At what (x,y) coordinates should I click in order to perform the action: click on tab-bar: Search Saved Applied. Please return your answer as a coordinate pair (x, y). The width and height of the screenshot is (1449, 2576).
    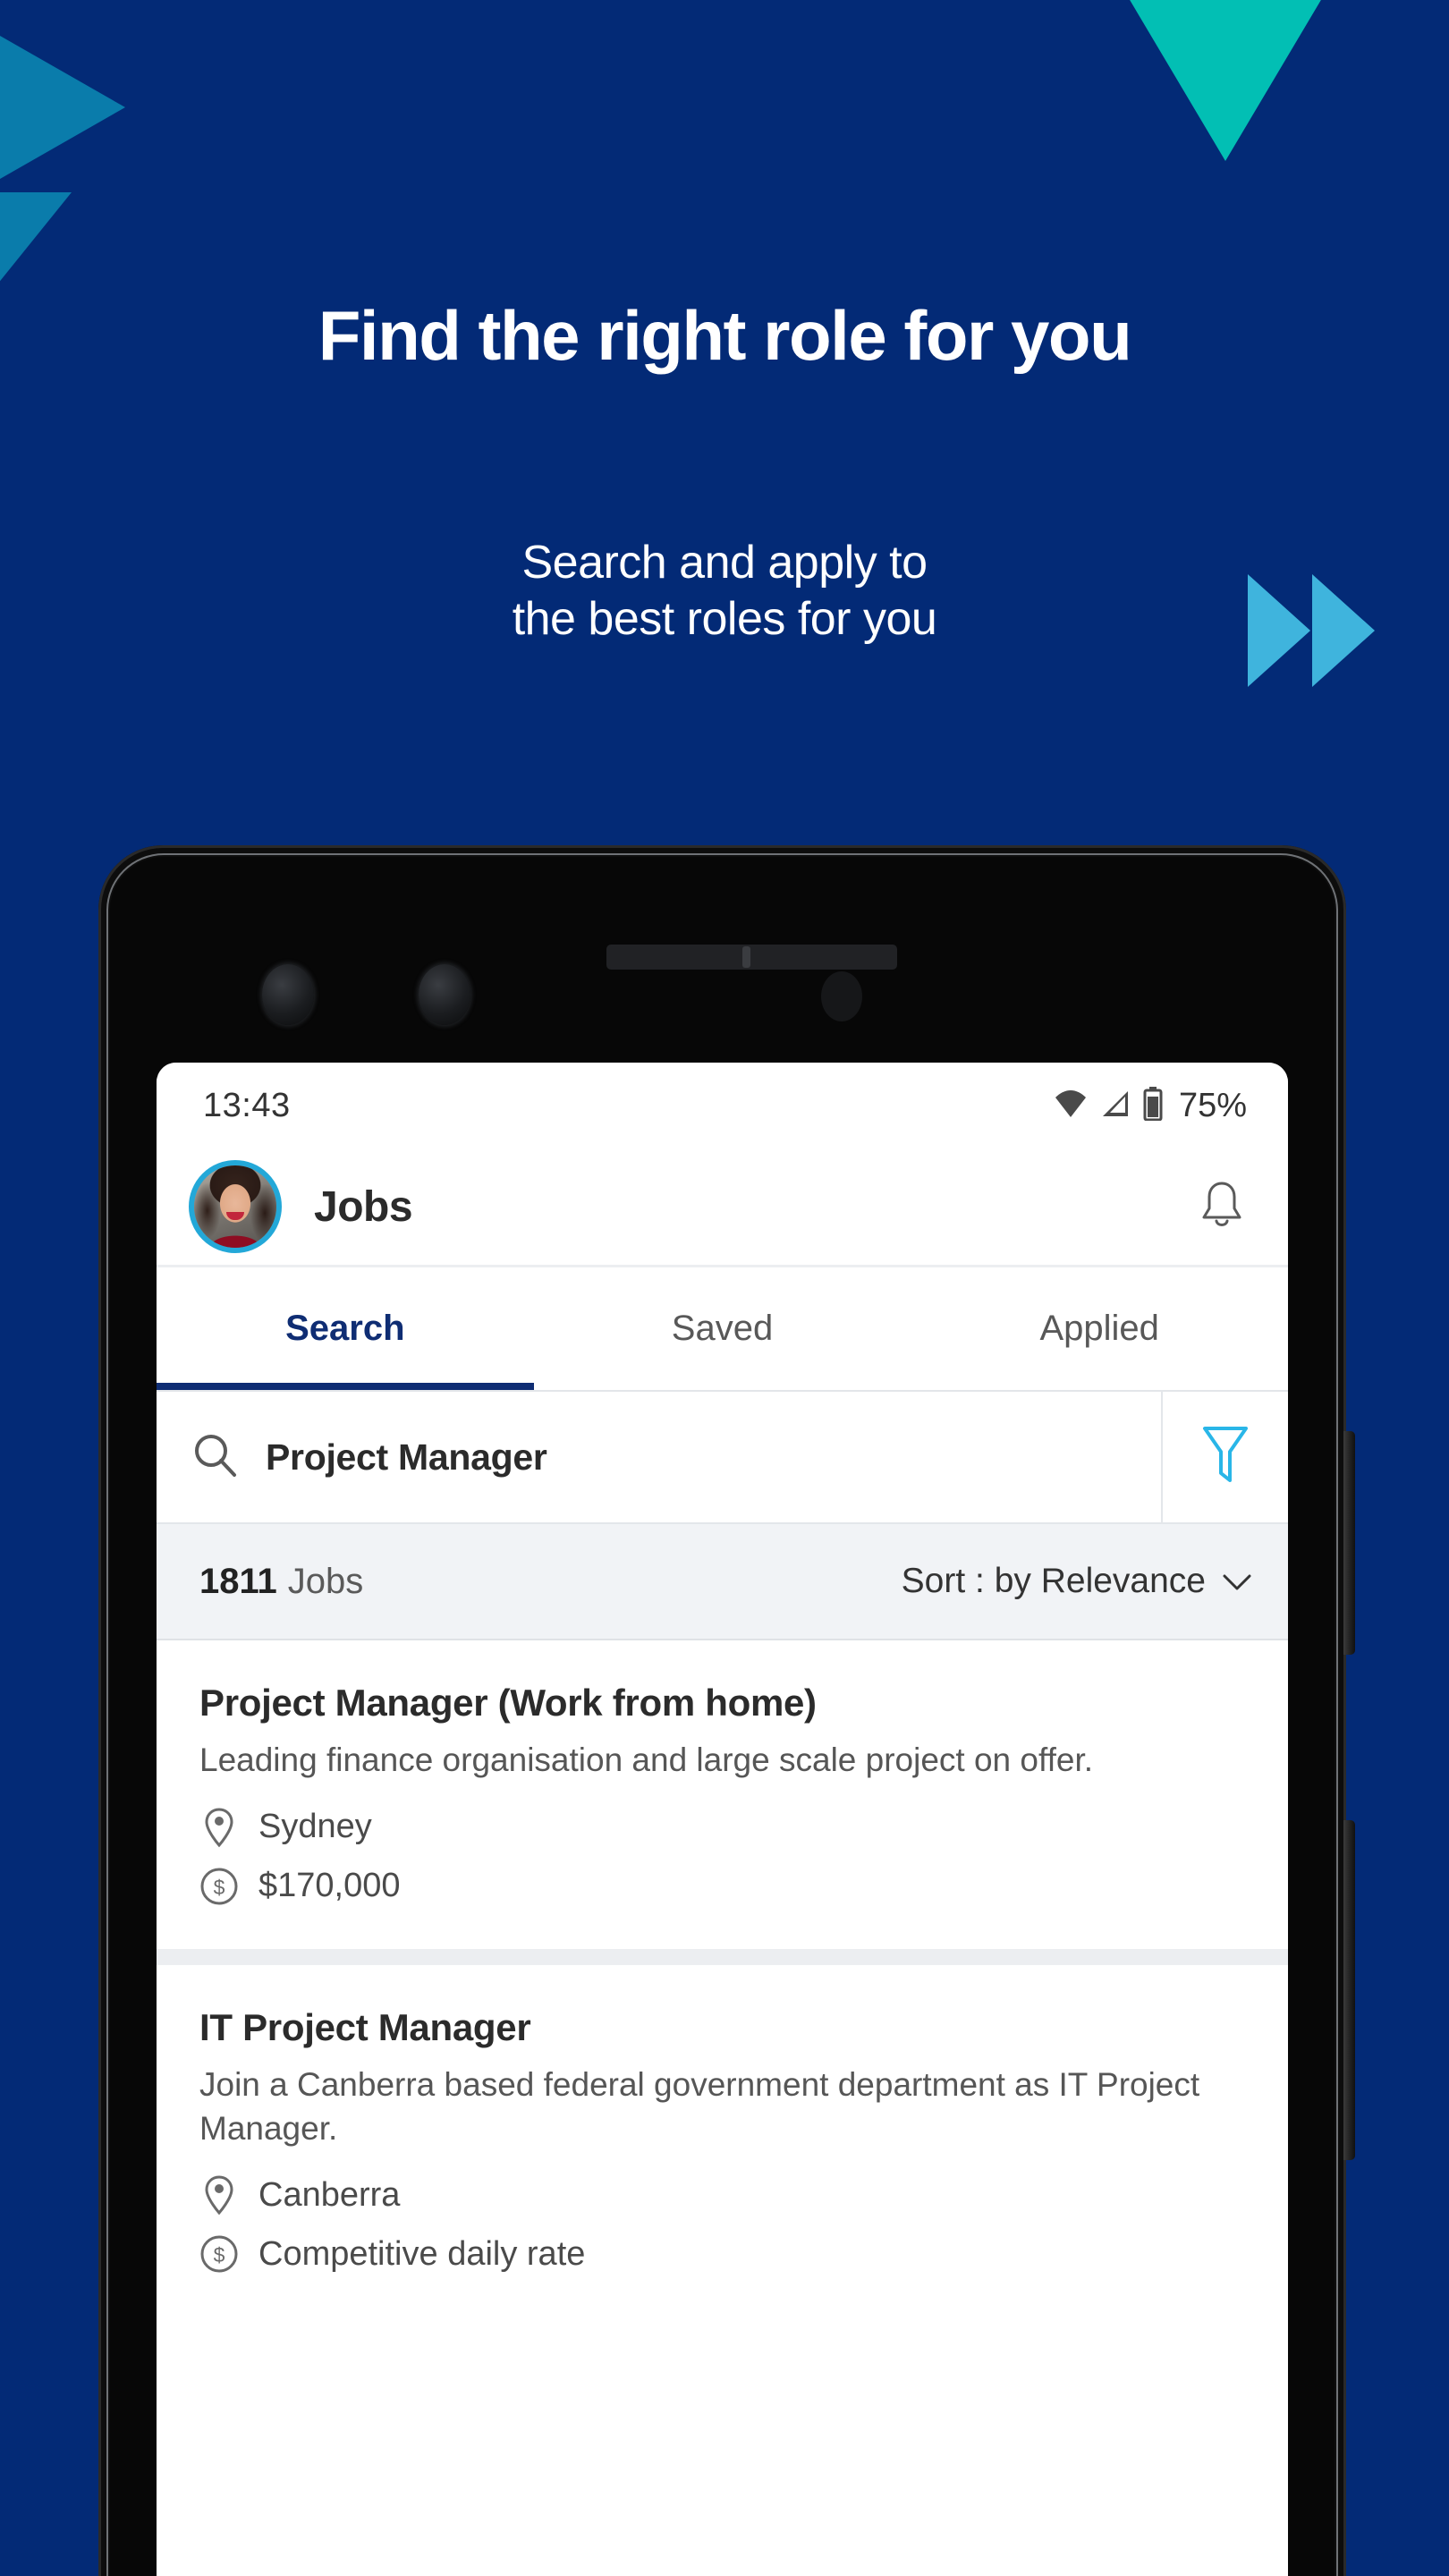
    Looking at the image, I should click on (722, 1327).